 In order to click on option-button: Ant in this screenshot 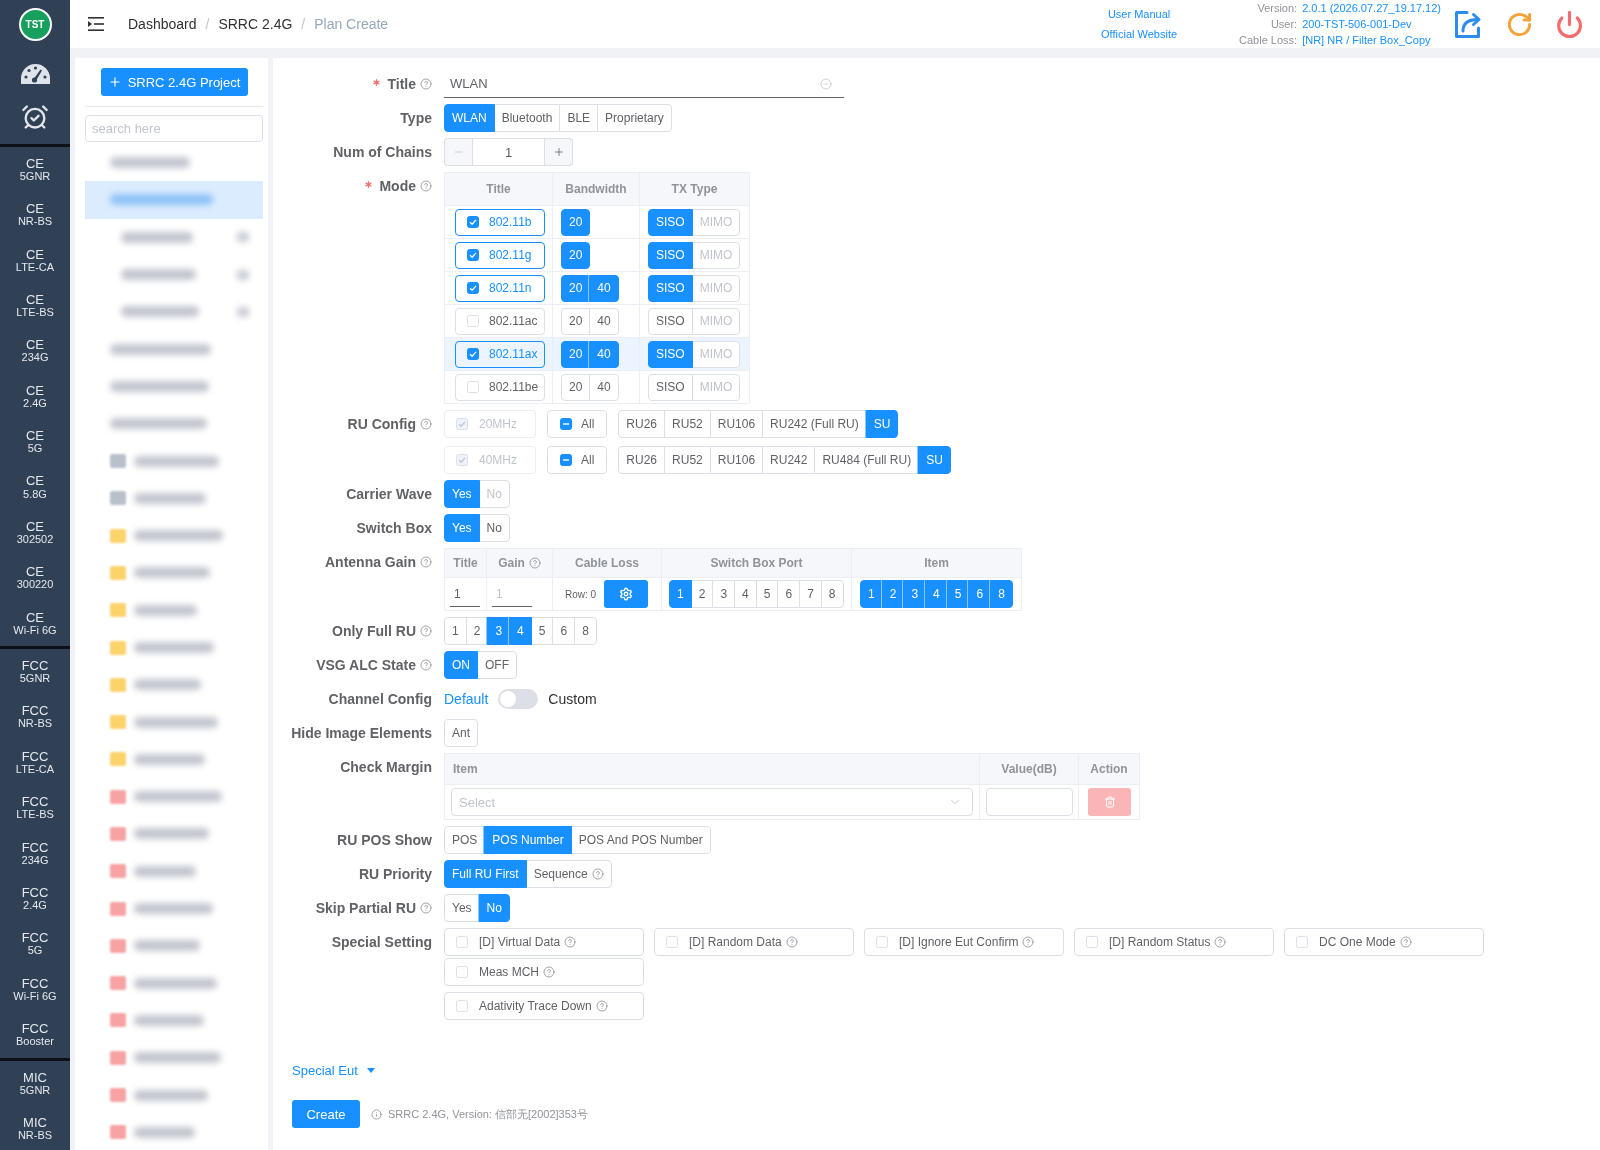, I will do `click(461, 733)`.